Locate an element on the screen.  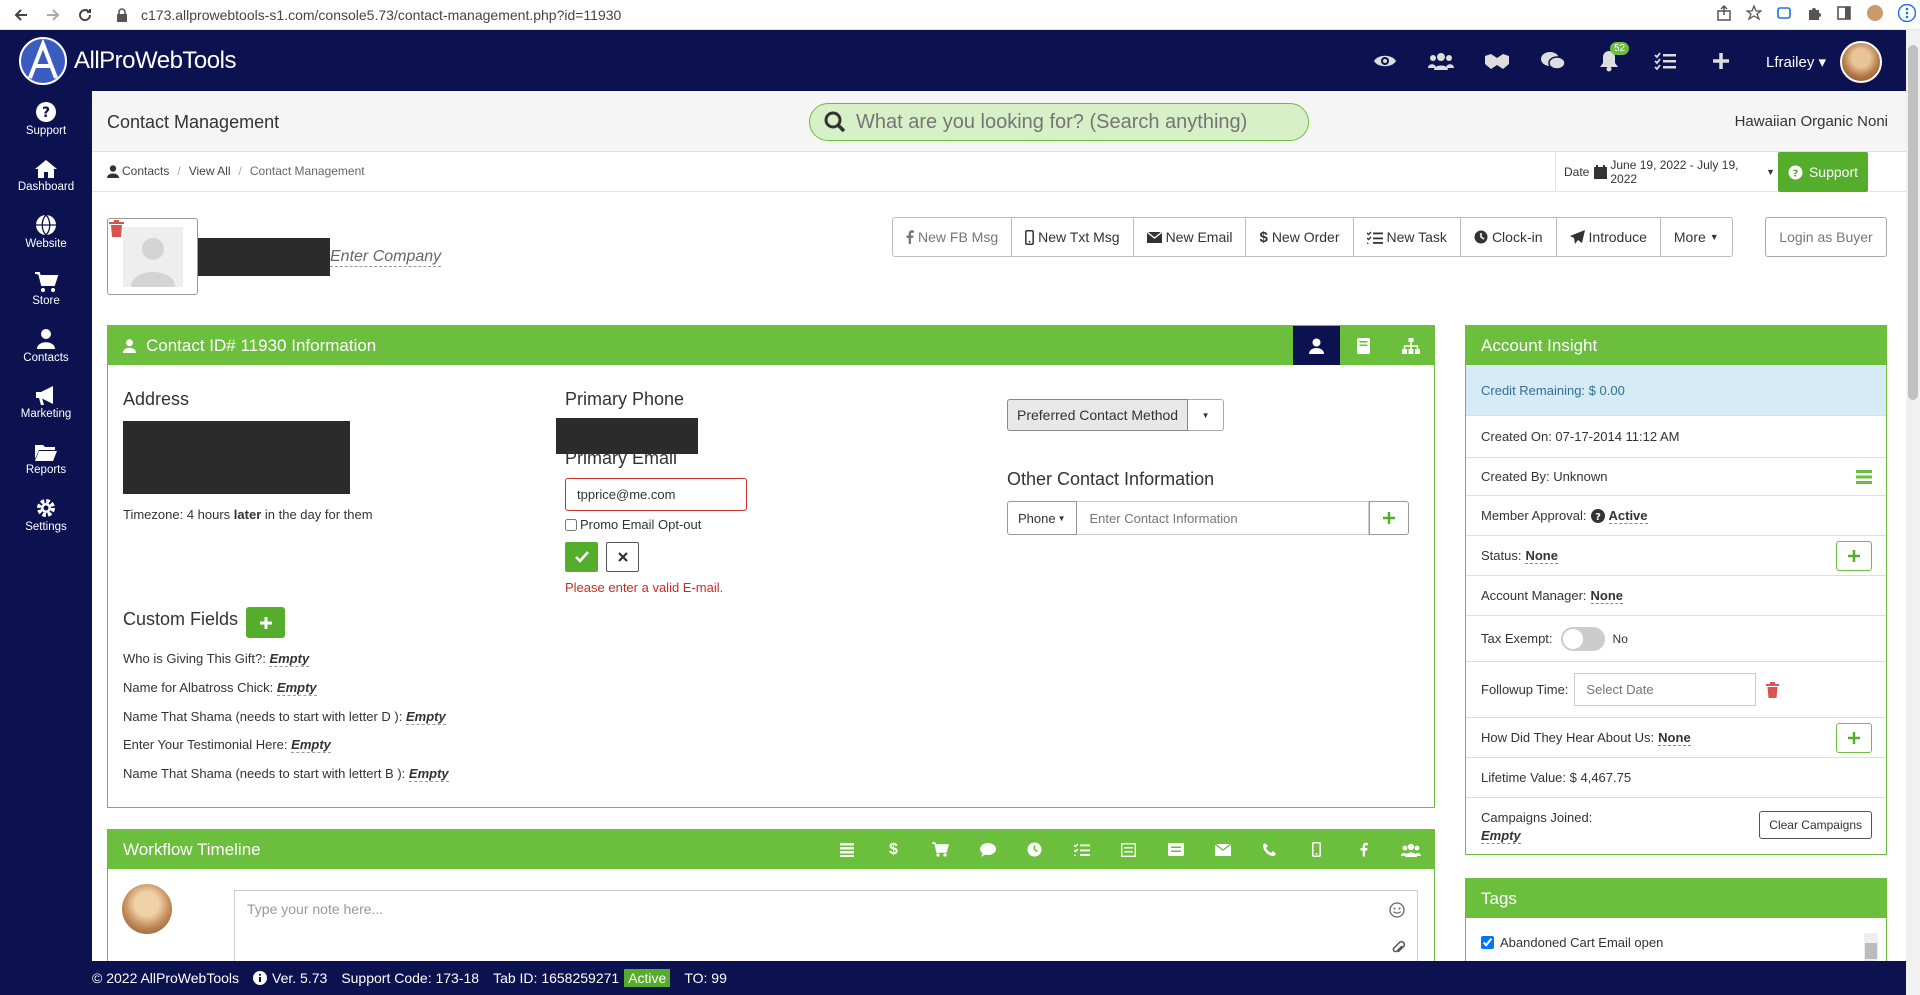
plus-icon is located at coordinates (1721, 61).